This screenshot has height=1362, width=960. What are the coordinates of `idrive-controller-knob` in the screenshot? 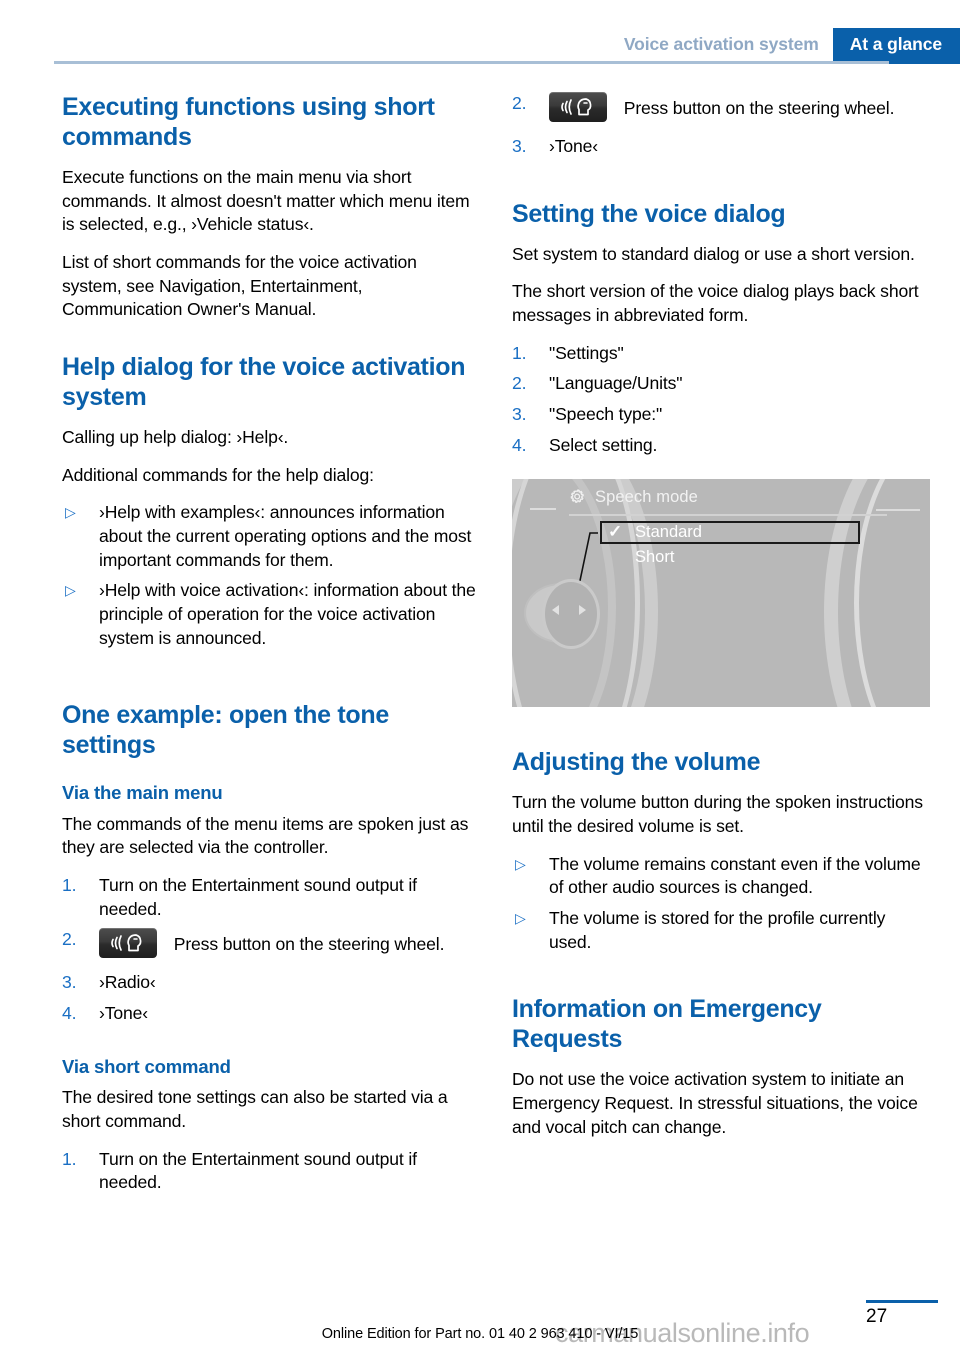 It's located at (571, 614).